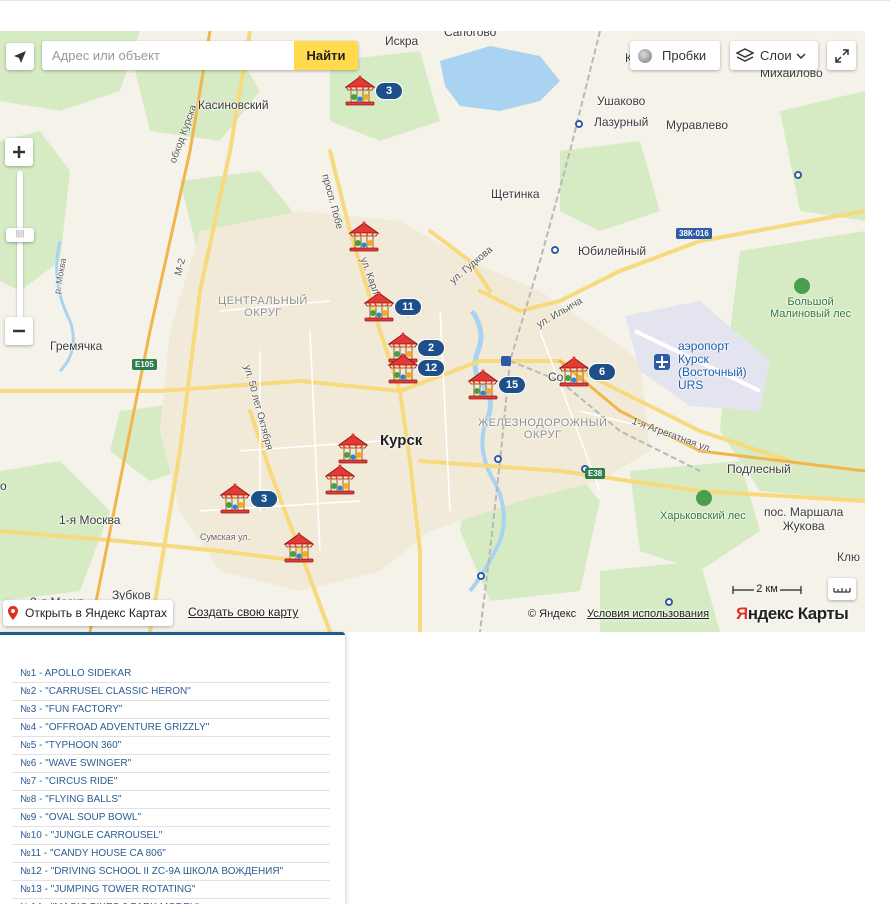 This screenshot has width=890, height=904. Describe the element at coordinates (595, 473) in the screenshot. I see `road-shield-e38: E38` at that location.